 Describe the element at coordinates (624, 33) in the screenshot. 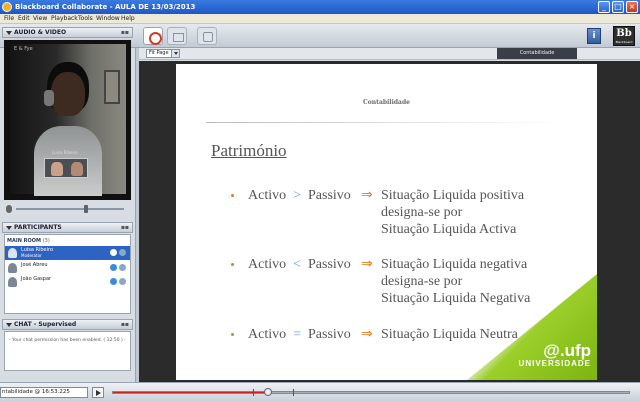

I see `logo-text: Bb` at that location.